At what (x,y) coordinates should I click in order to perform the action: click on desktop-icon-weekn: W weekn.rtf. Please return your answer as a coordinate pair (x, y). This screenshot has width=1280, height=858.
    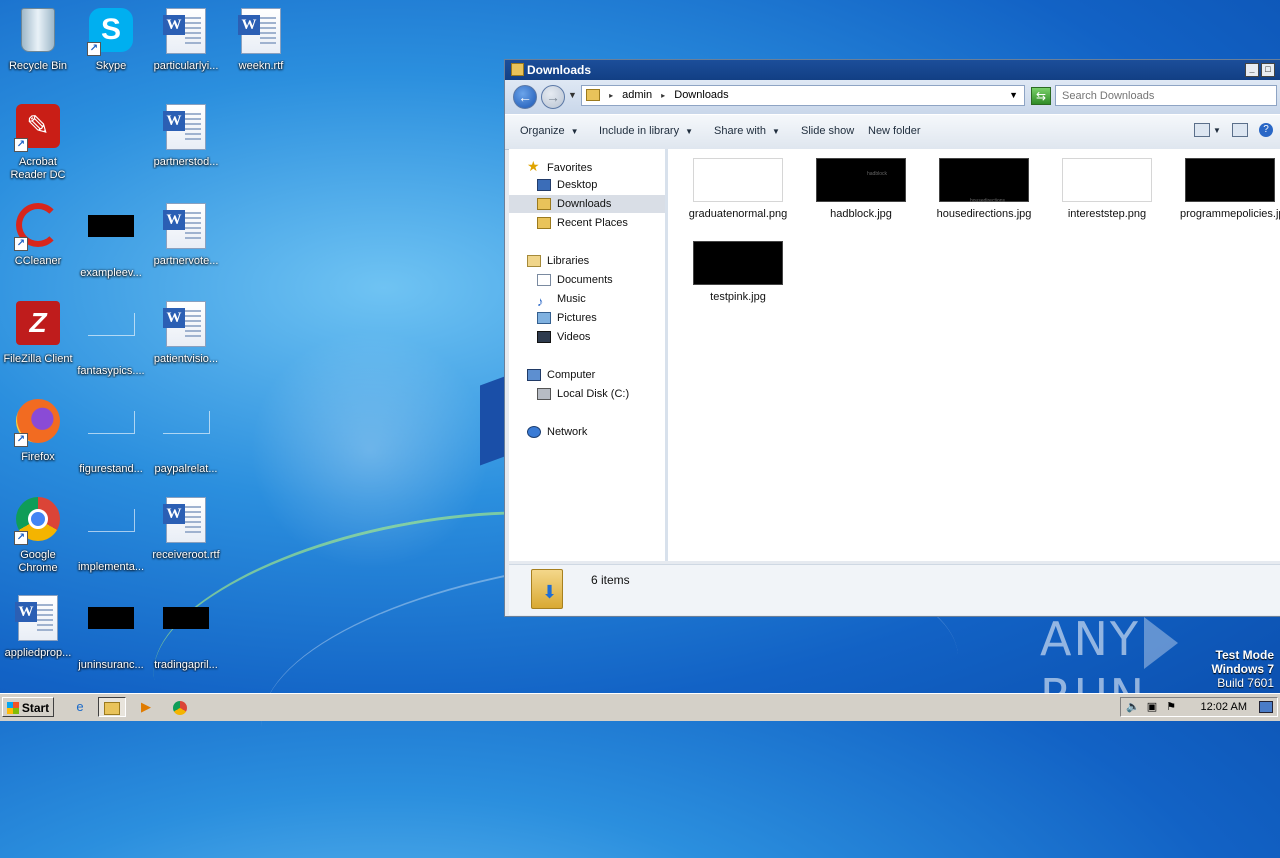
    Looking at the image, I should click on (261, 40).